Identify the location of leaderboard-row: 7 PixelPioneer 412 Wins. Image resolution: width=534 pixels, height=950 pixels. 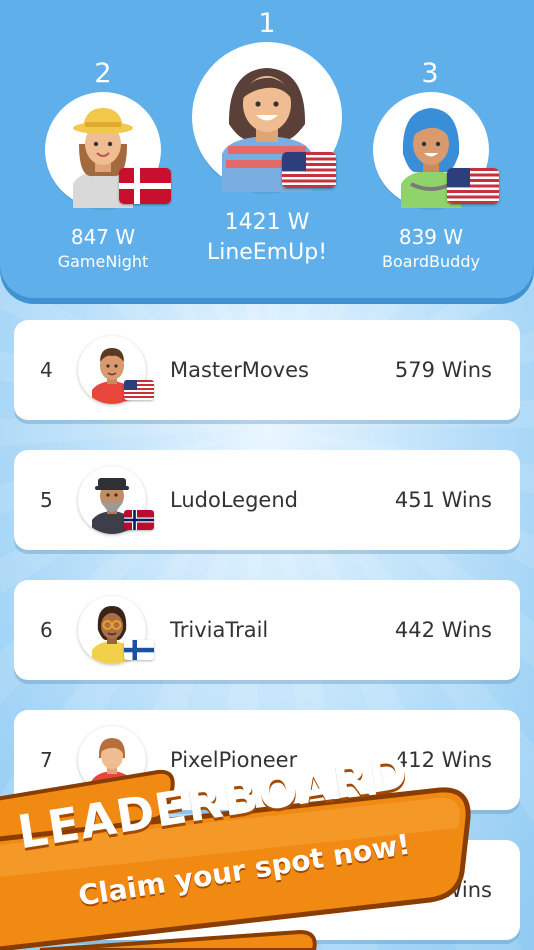
(267, 760).